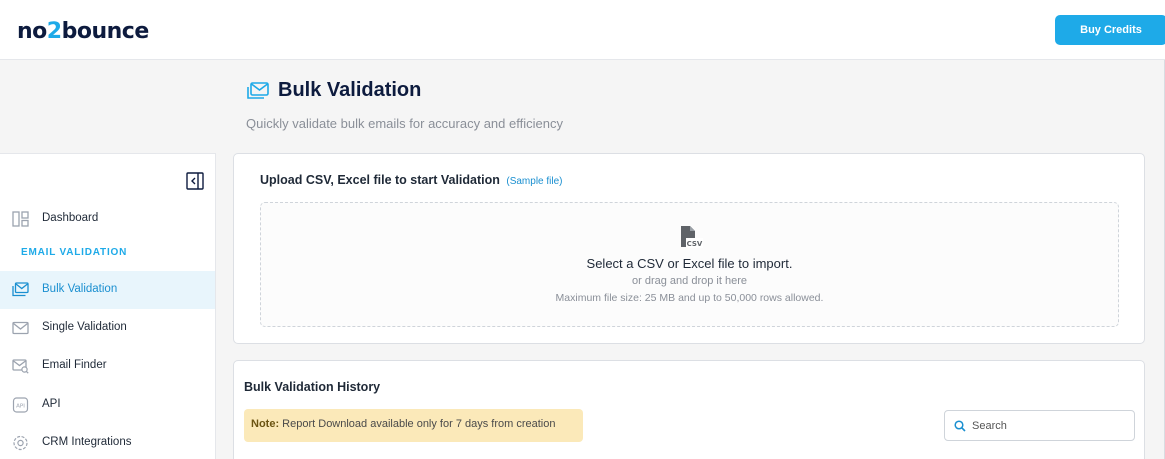 This screenshot has width=1165, height=459. What do you see at coordinates (1110, 30) in the screenshot?
I see `buy-credits-button: Buy Credits` at bounding box center [1110, 30].